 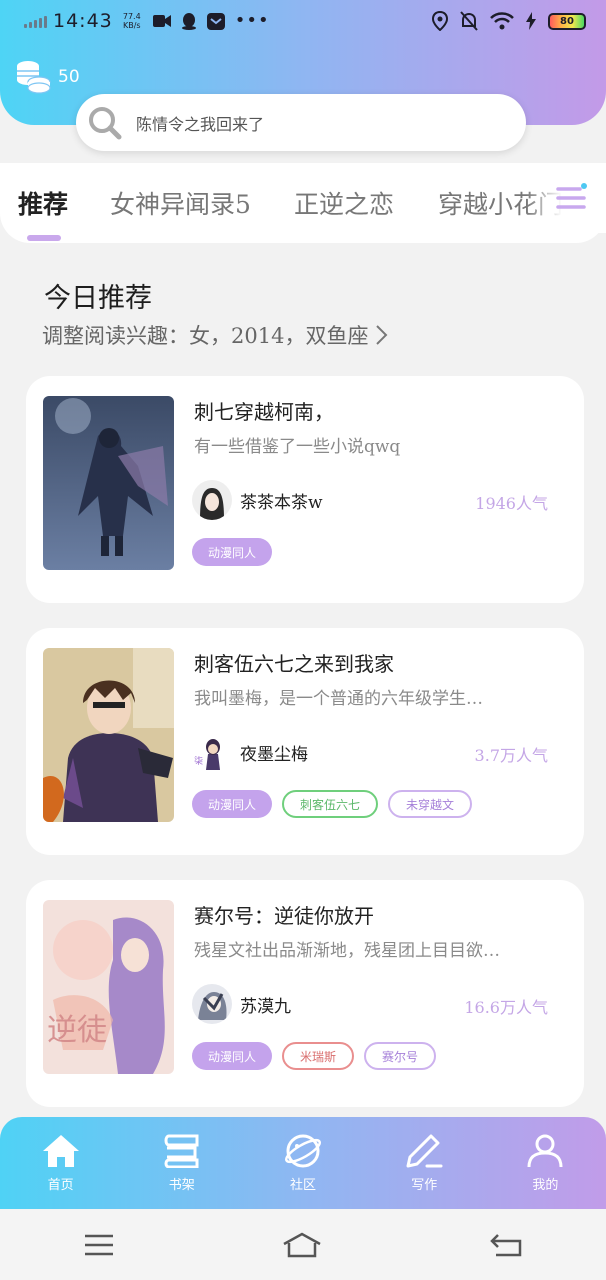 I want to click on qq-icon, so click(x=188, y=21).